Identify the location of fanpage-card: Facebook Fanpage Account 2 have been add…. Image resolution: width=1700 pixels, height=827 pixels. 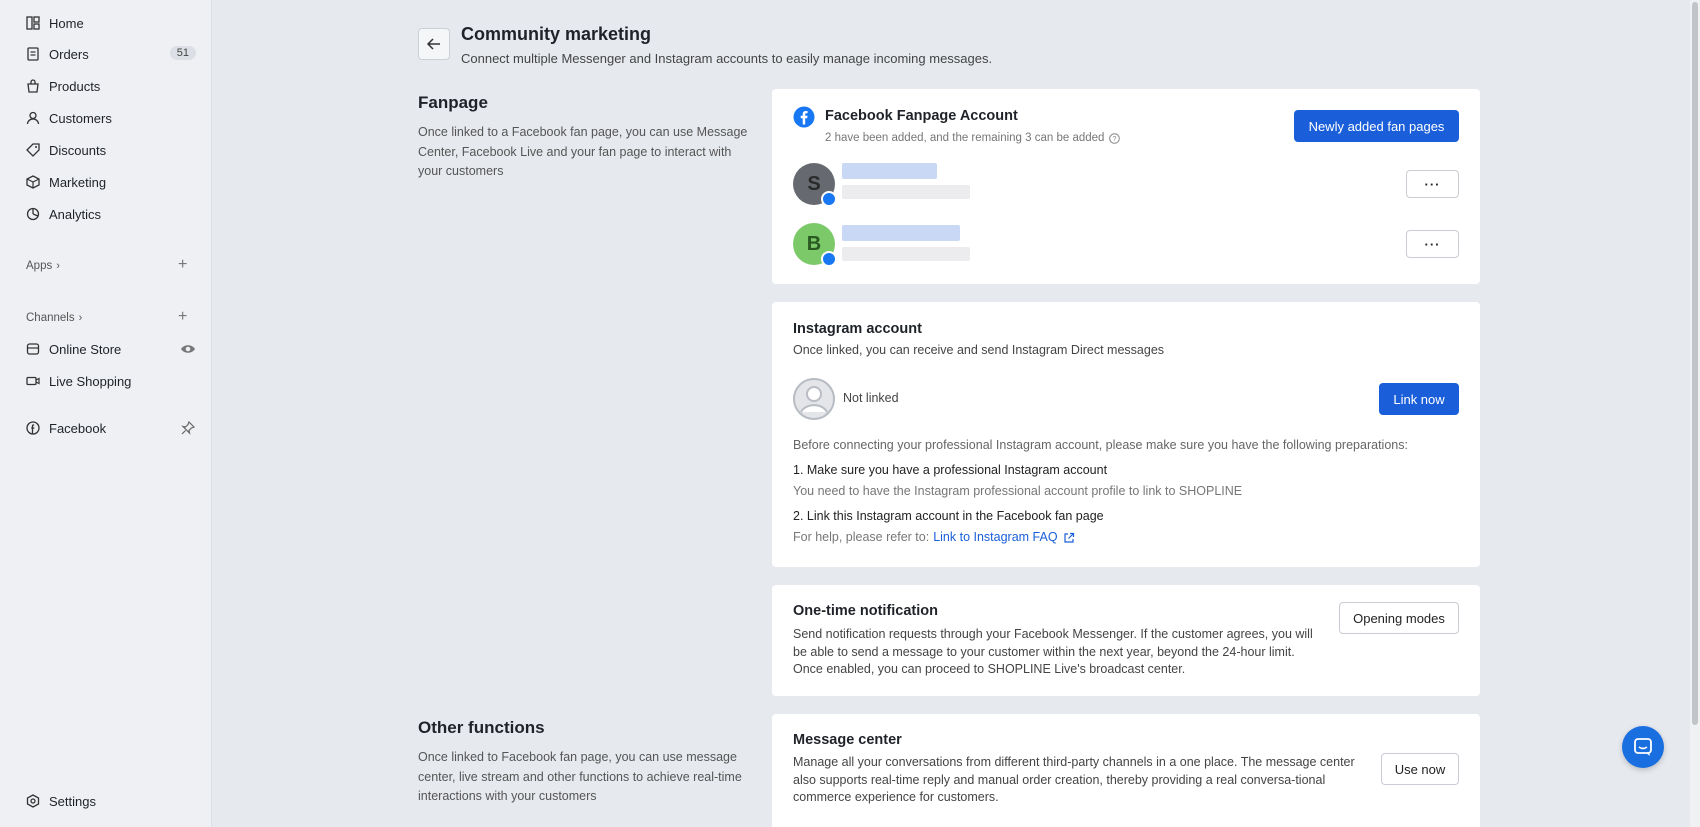
(1126, 186).